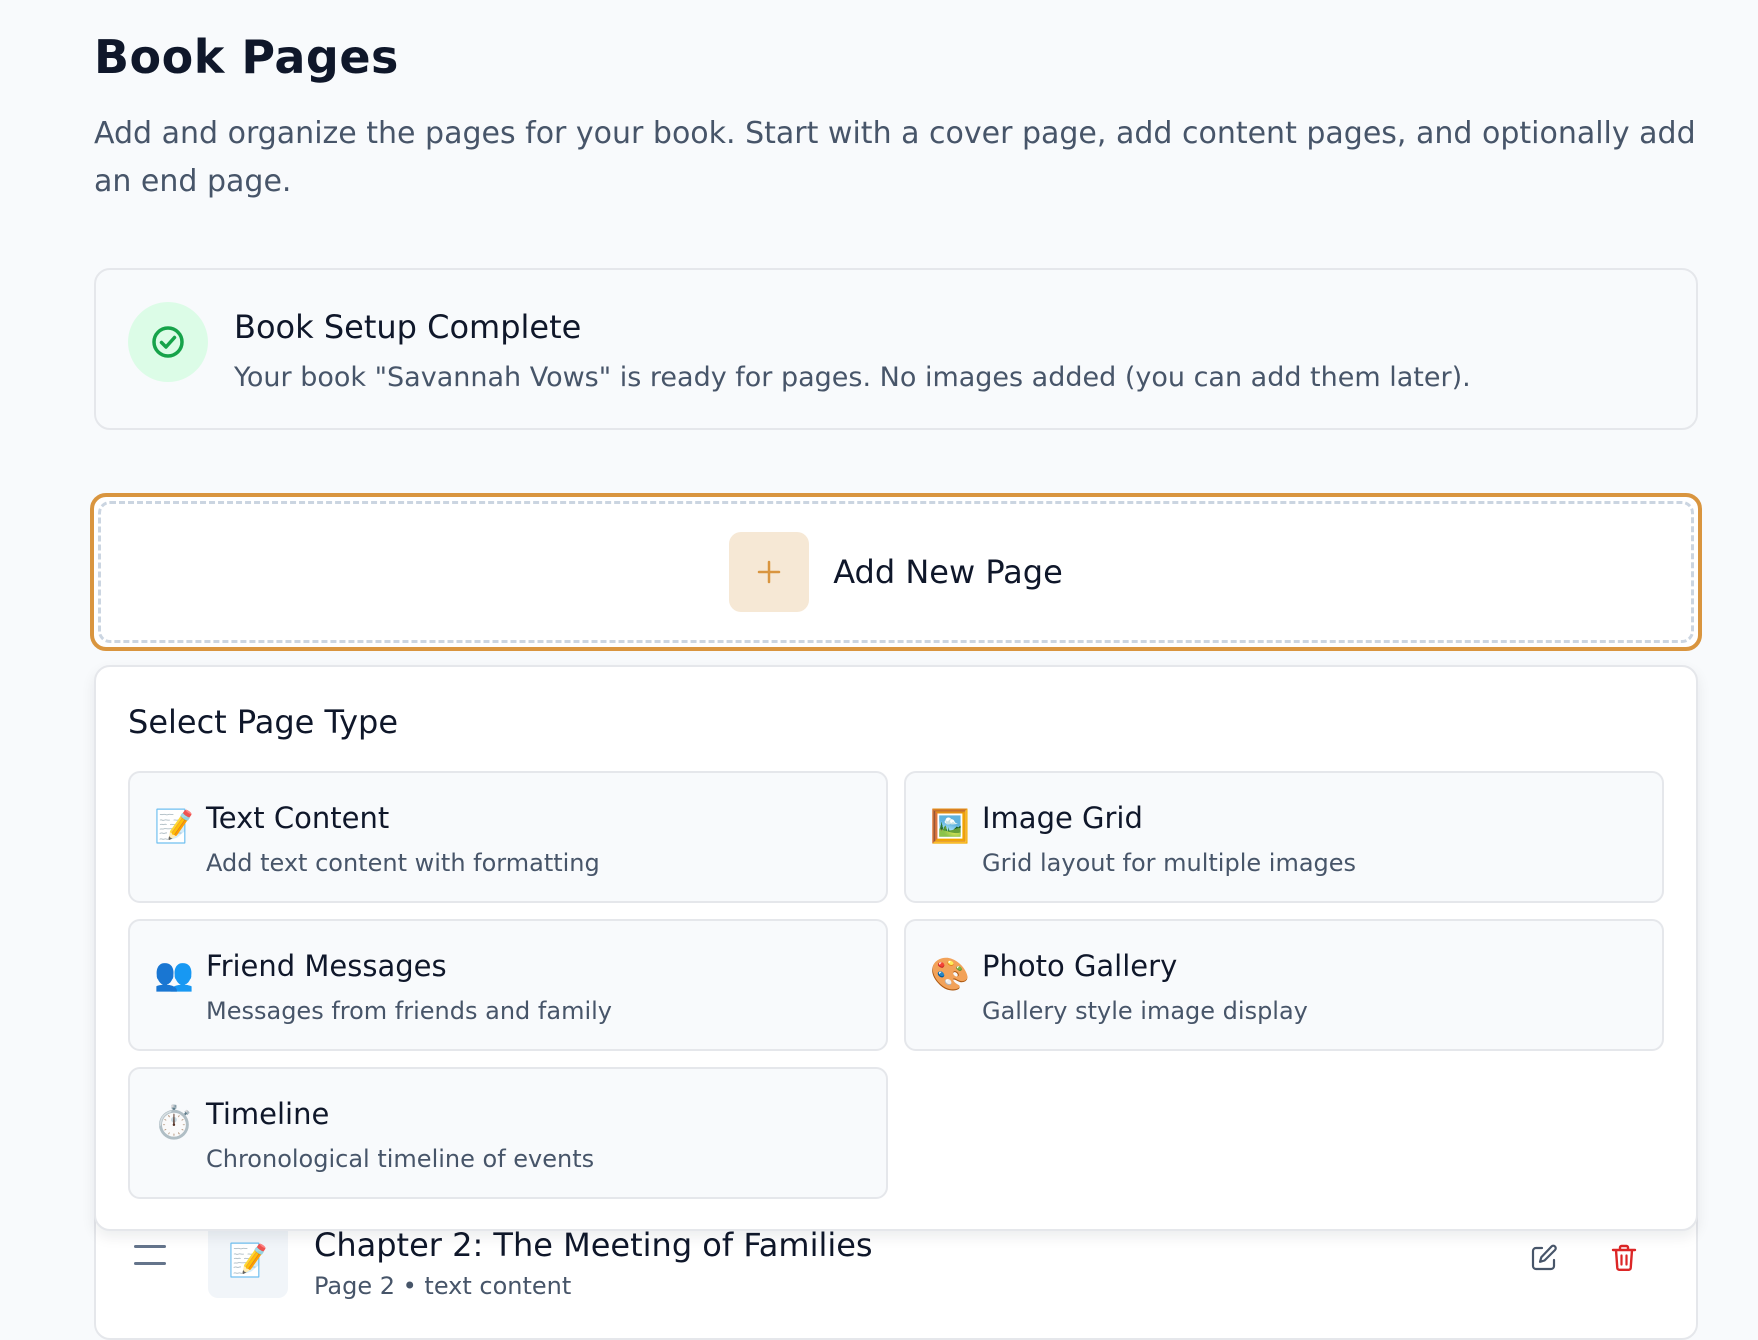 The image size is (1758, 1340). Describe the element at coordinates (950, 974) in the screenshot. I see `palette-icon: 🎨` at that location.